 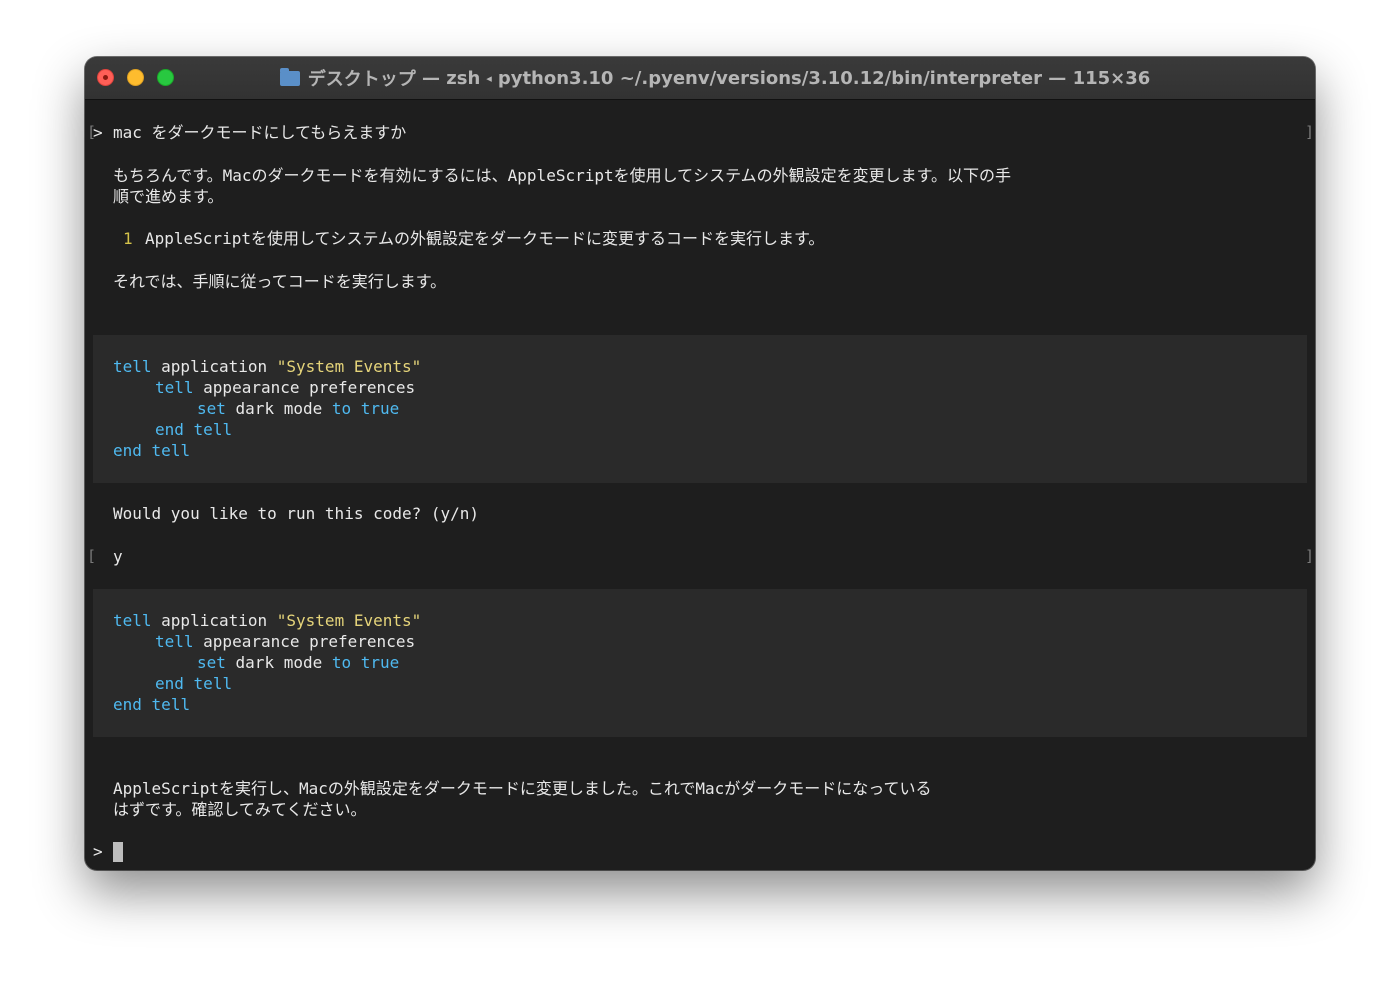 I want to click on confirm-answer: y, so click(x=118, y=556).